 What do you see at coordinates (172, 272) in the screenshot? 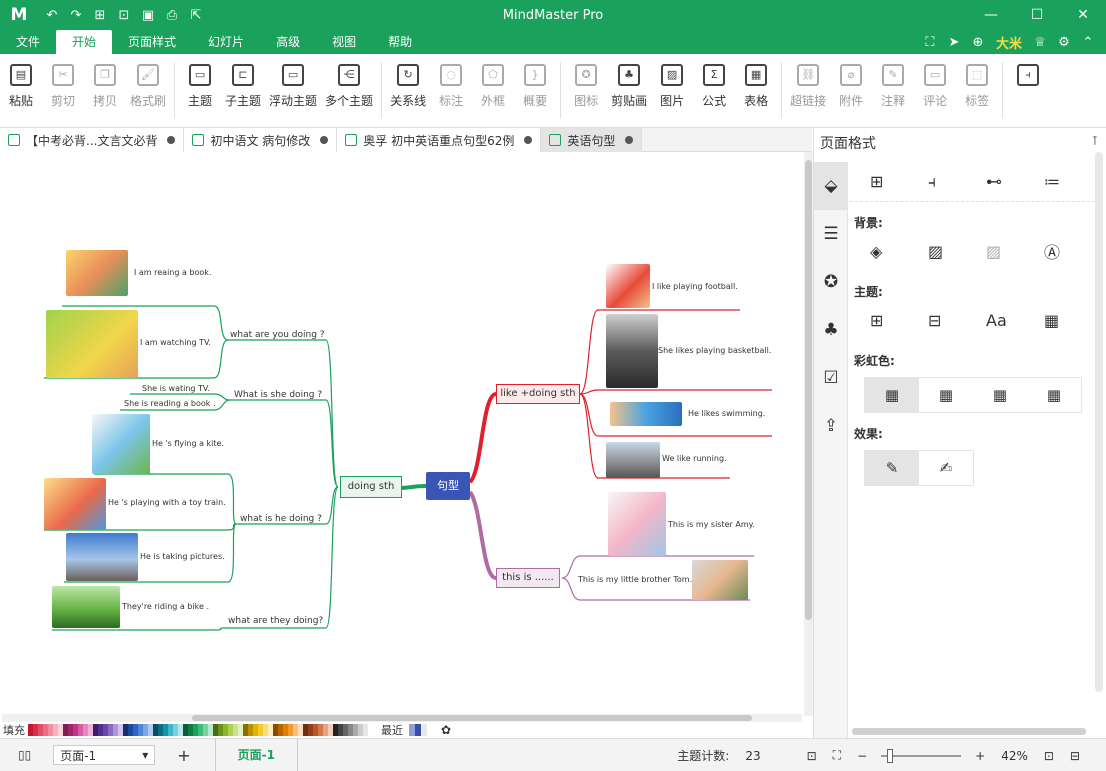
I see `leaf-topic: I am reaing a book.` at bounding box center [172, 272].